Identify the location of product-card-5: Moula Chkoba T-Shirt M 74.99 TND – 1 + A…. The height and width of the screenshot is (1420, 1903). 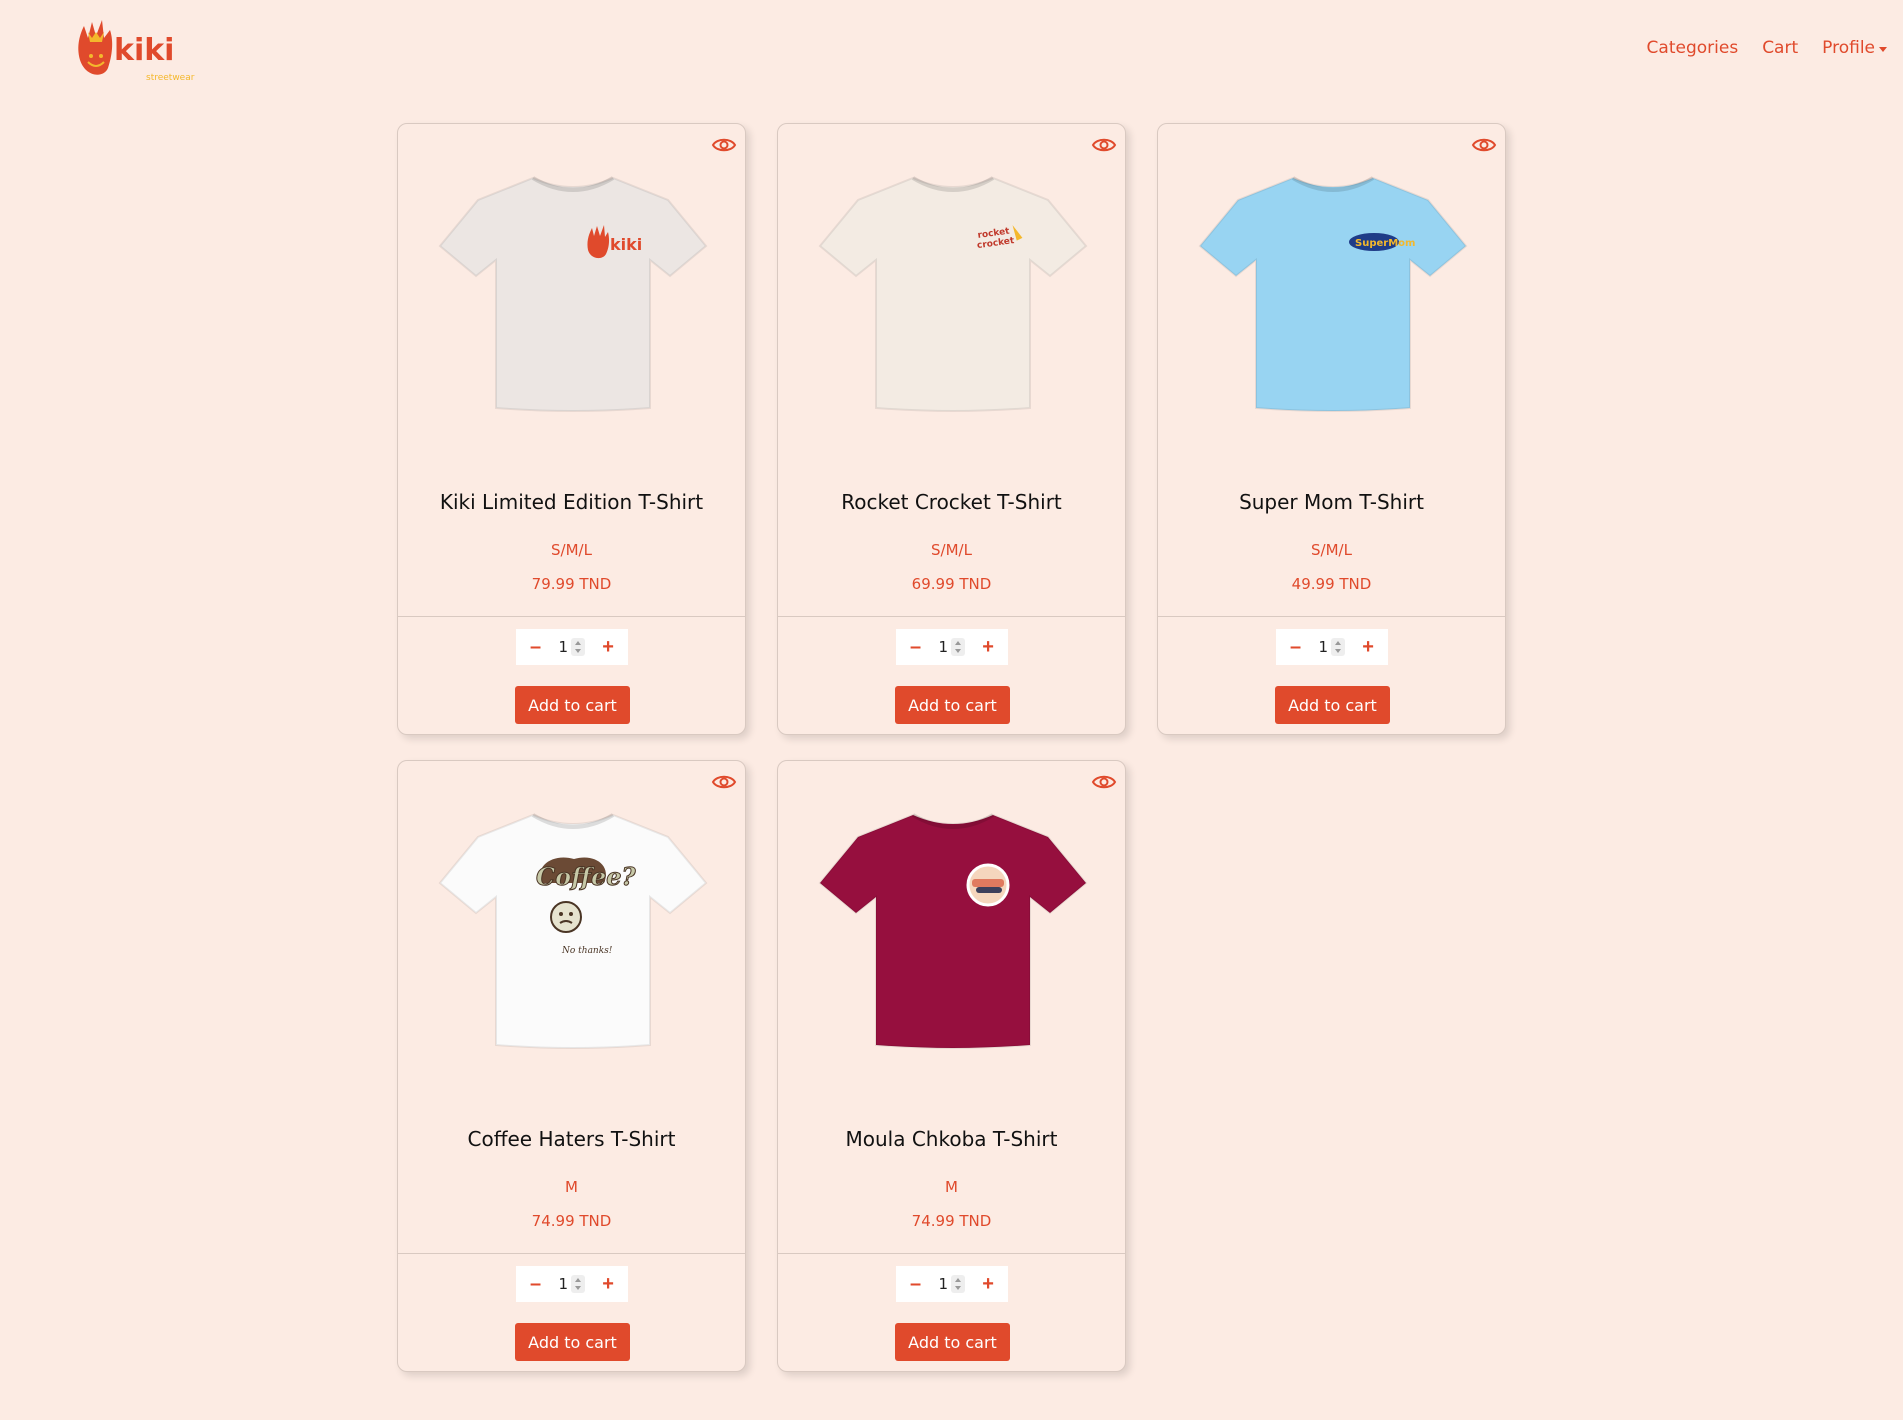
(951, 1066).